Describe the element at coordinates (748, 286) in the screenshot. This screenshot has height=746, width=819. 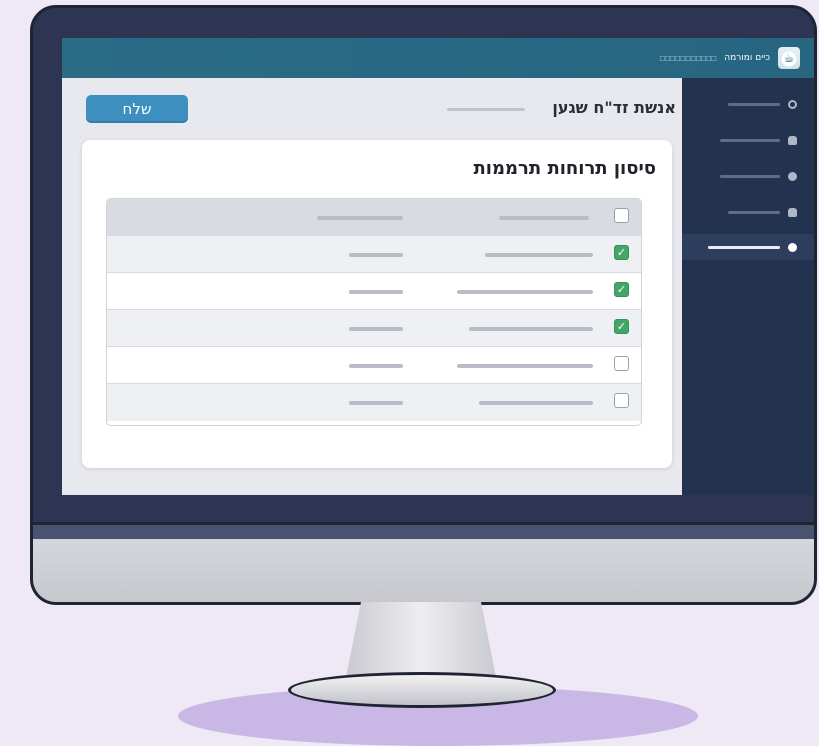
I see `sidebar` at that location.